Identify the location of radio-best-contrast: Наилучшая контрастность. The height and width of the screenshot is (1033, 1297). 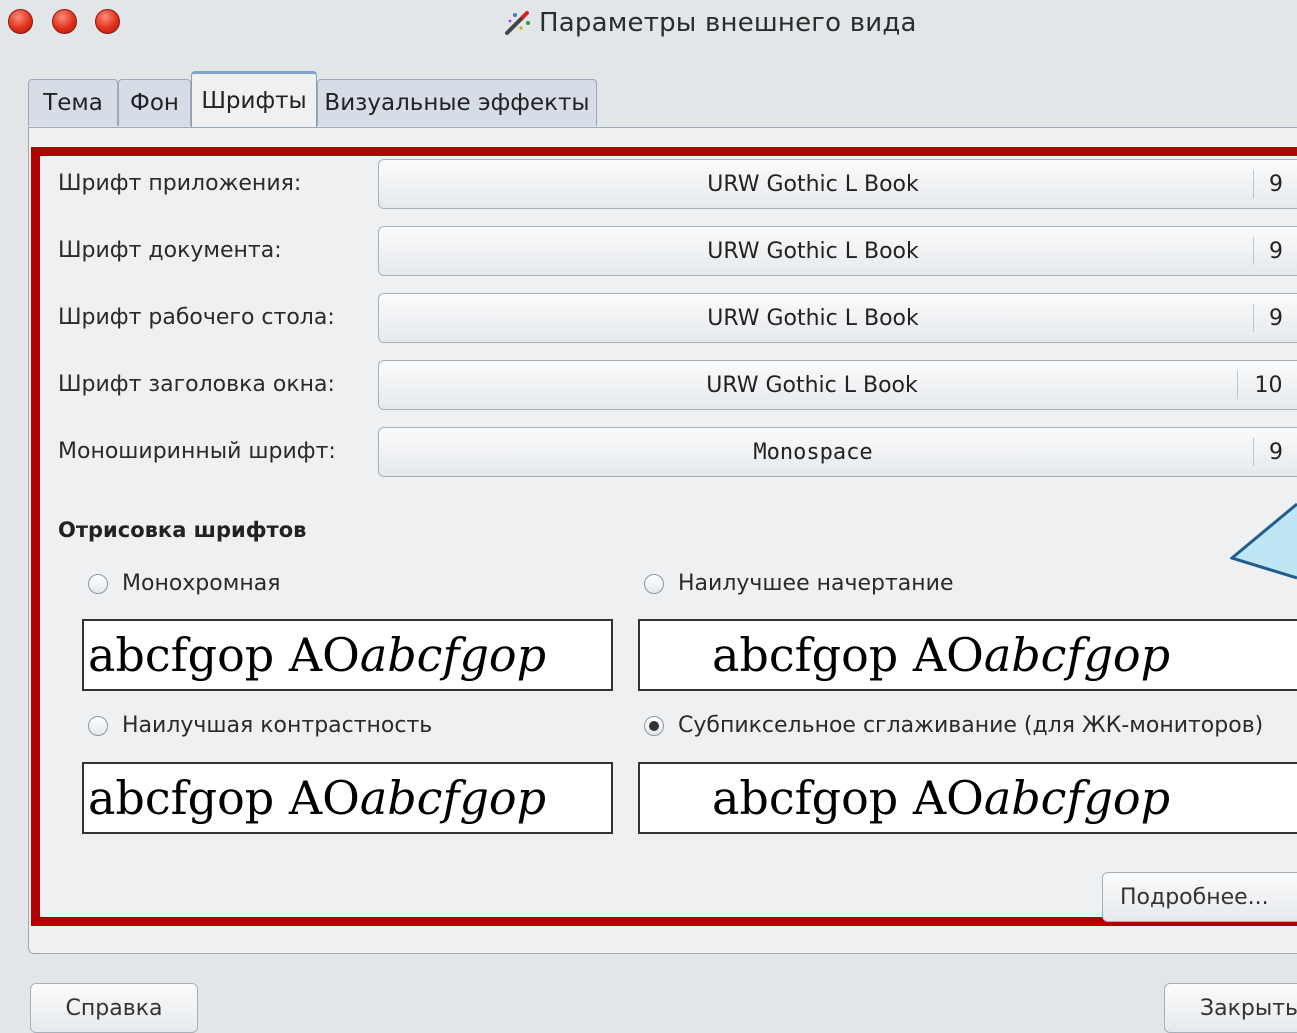
(260, 725).